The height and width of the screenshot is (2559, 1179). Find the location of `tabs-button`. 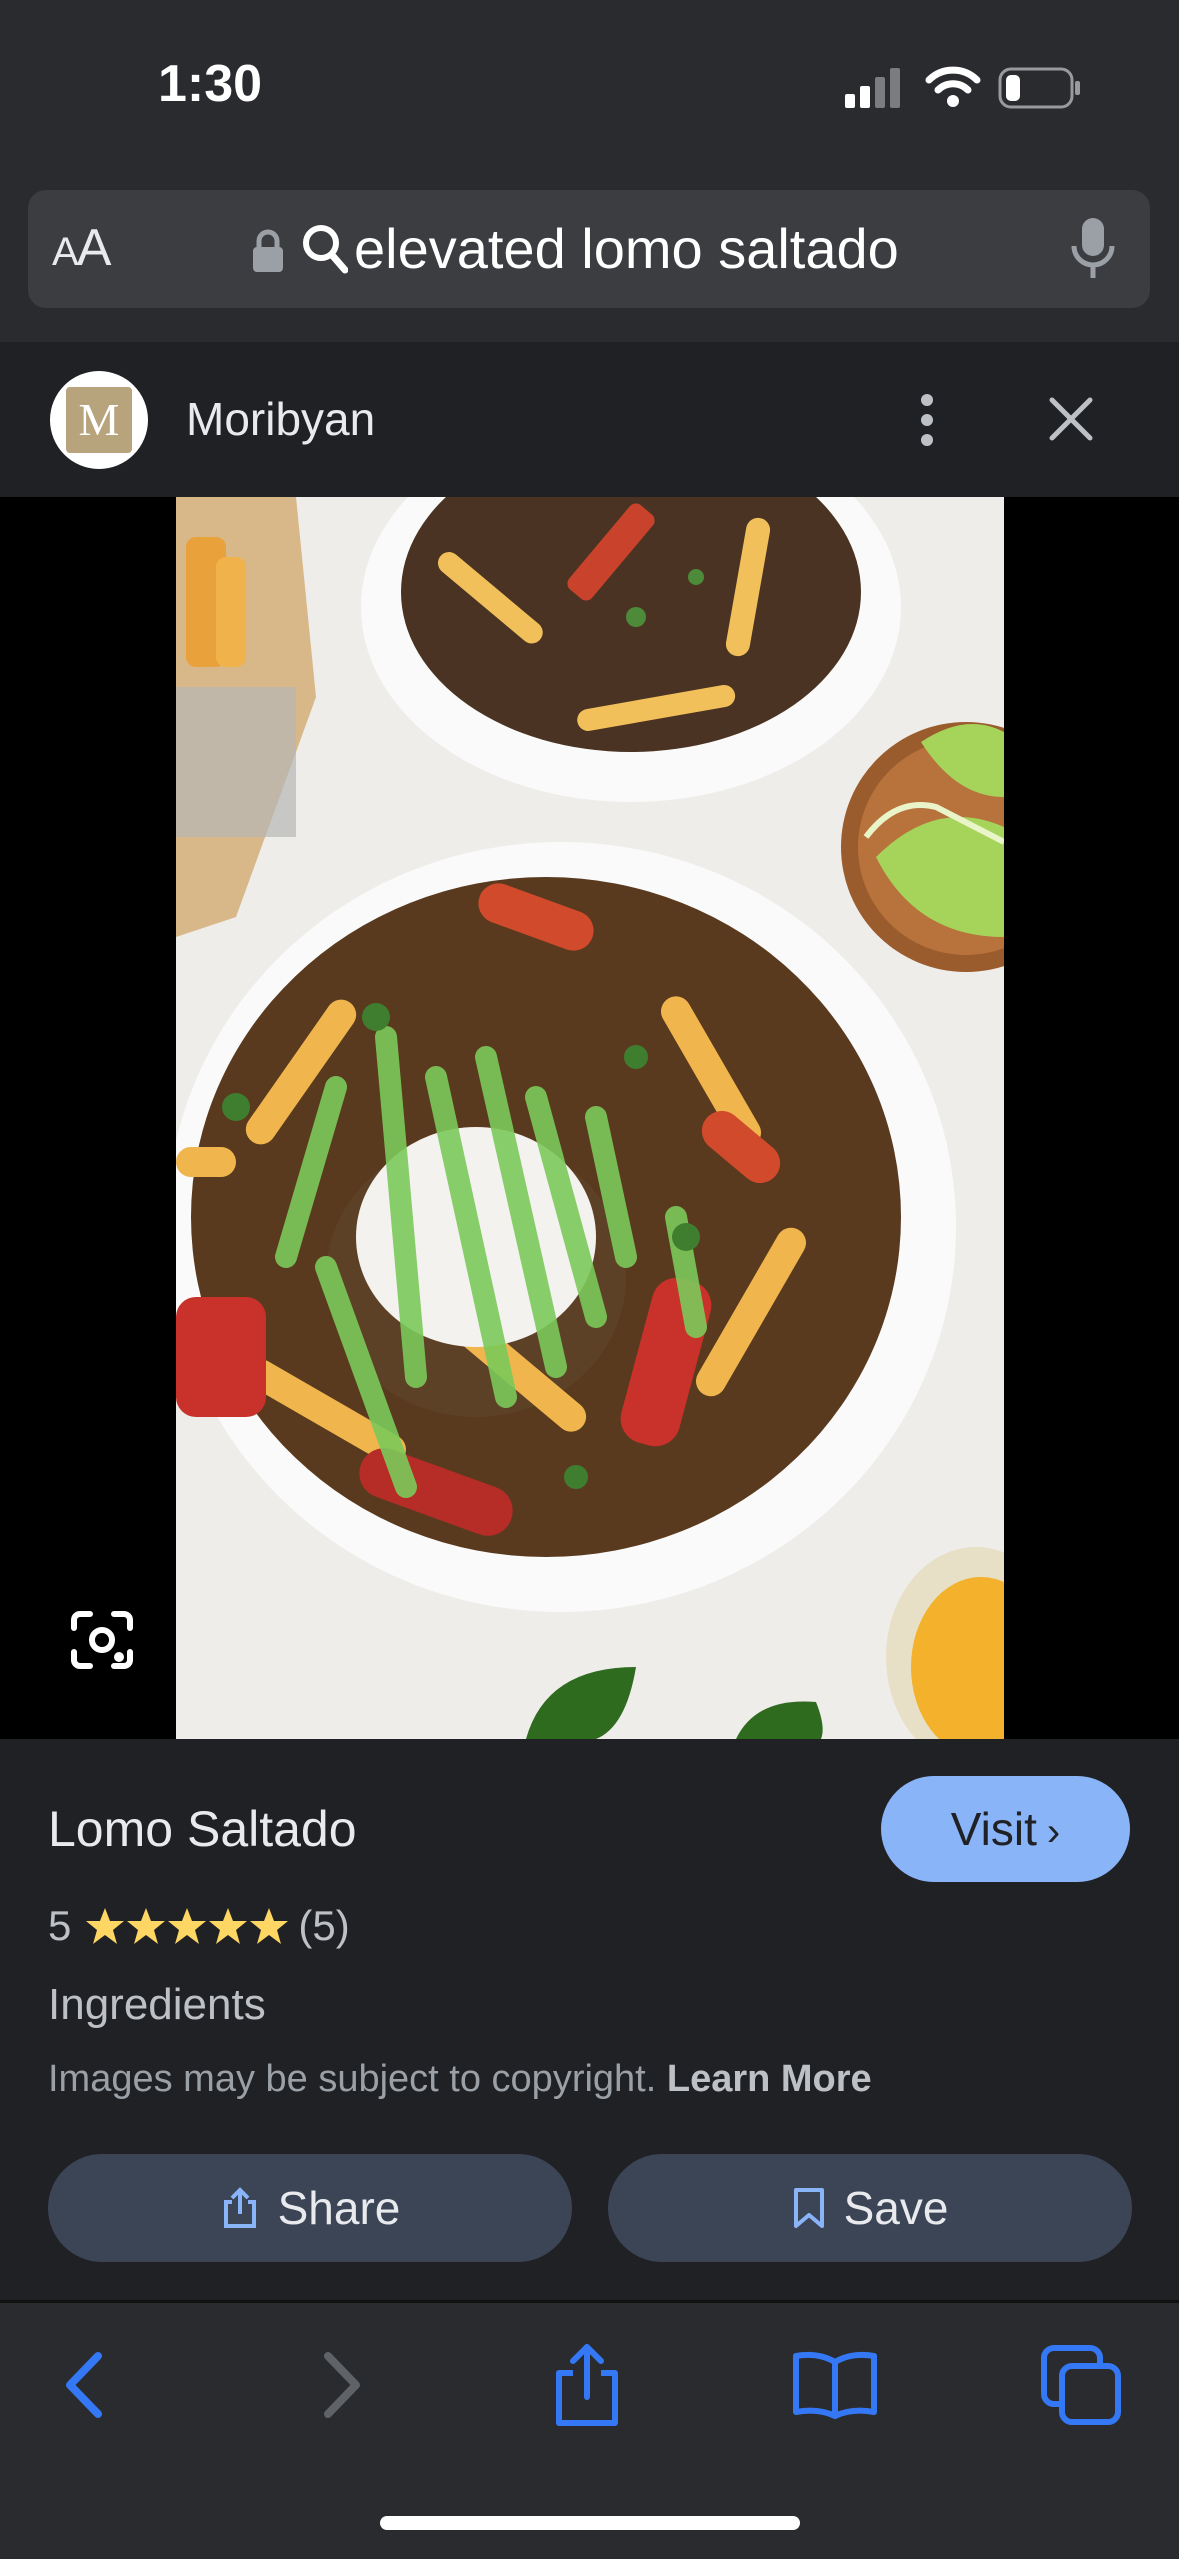

tabs-button is located at coordinates (1081, 2385).